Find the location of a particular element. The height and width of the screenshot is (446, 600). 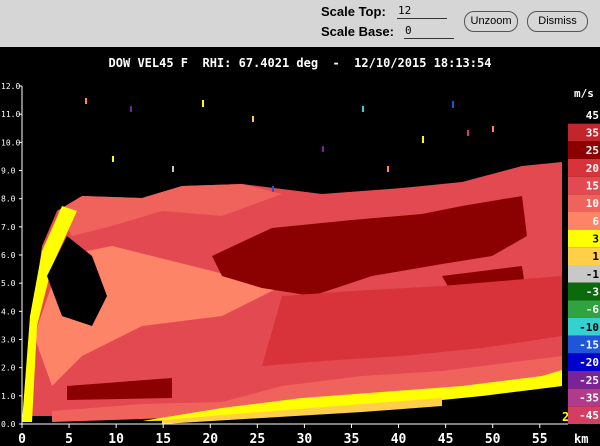

y-tick-label: 11.0 is located at coordinates (10, 114).